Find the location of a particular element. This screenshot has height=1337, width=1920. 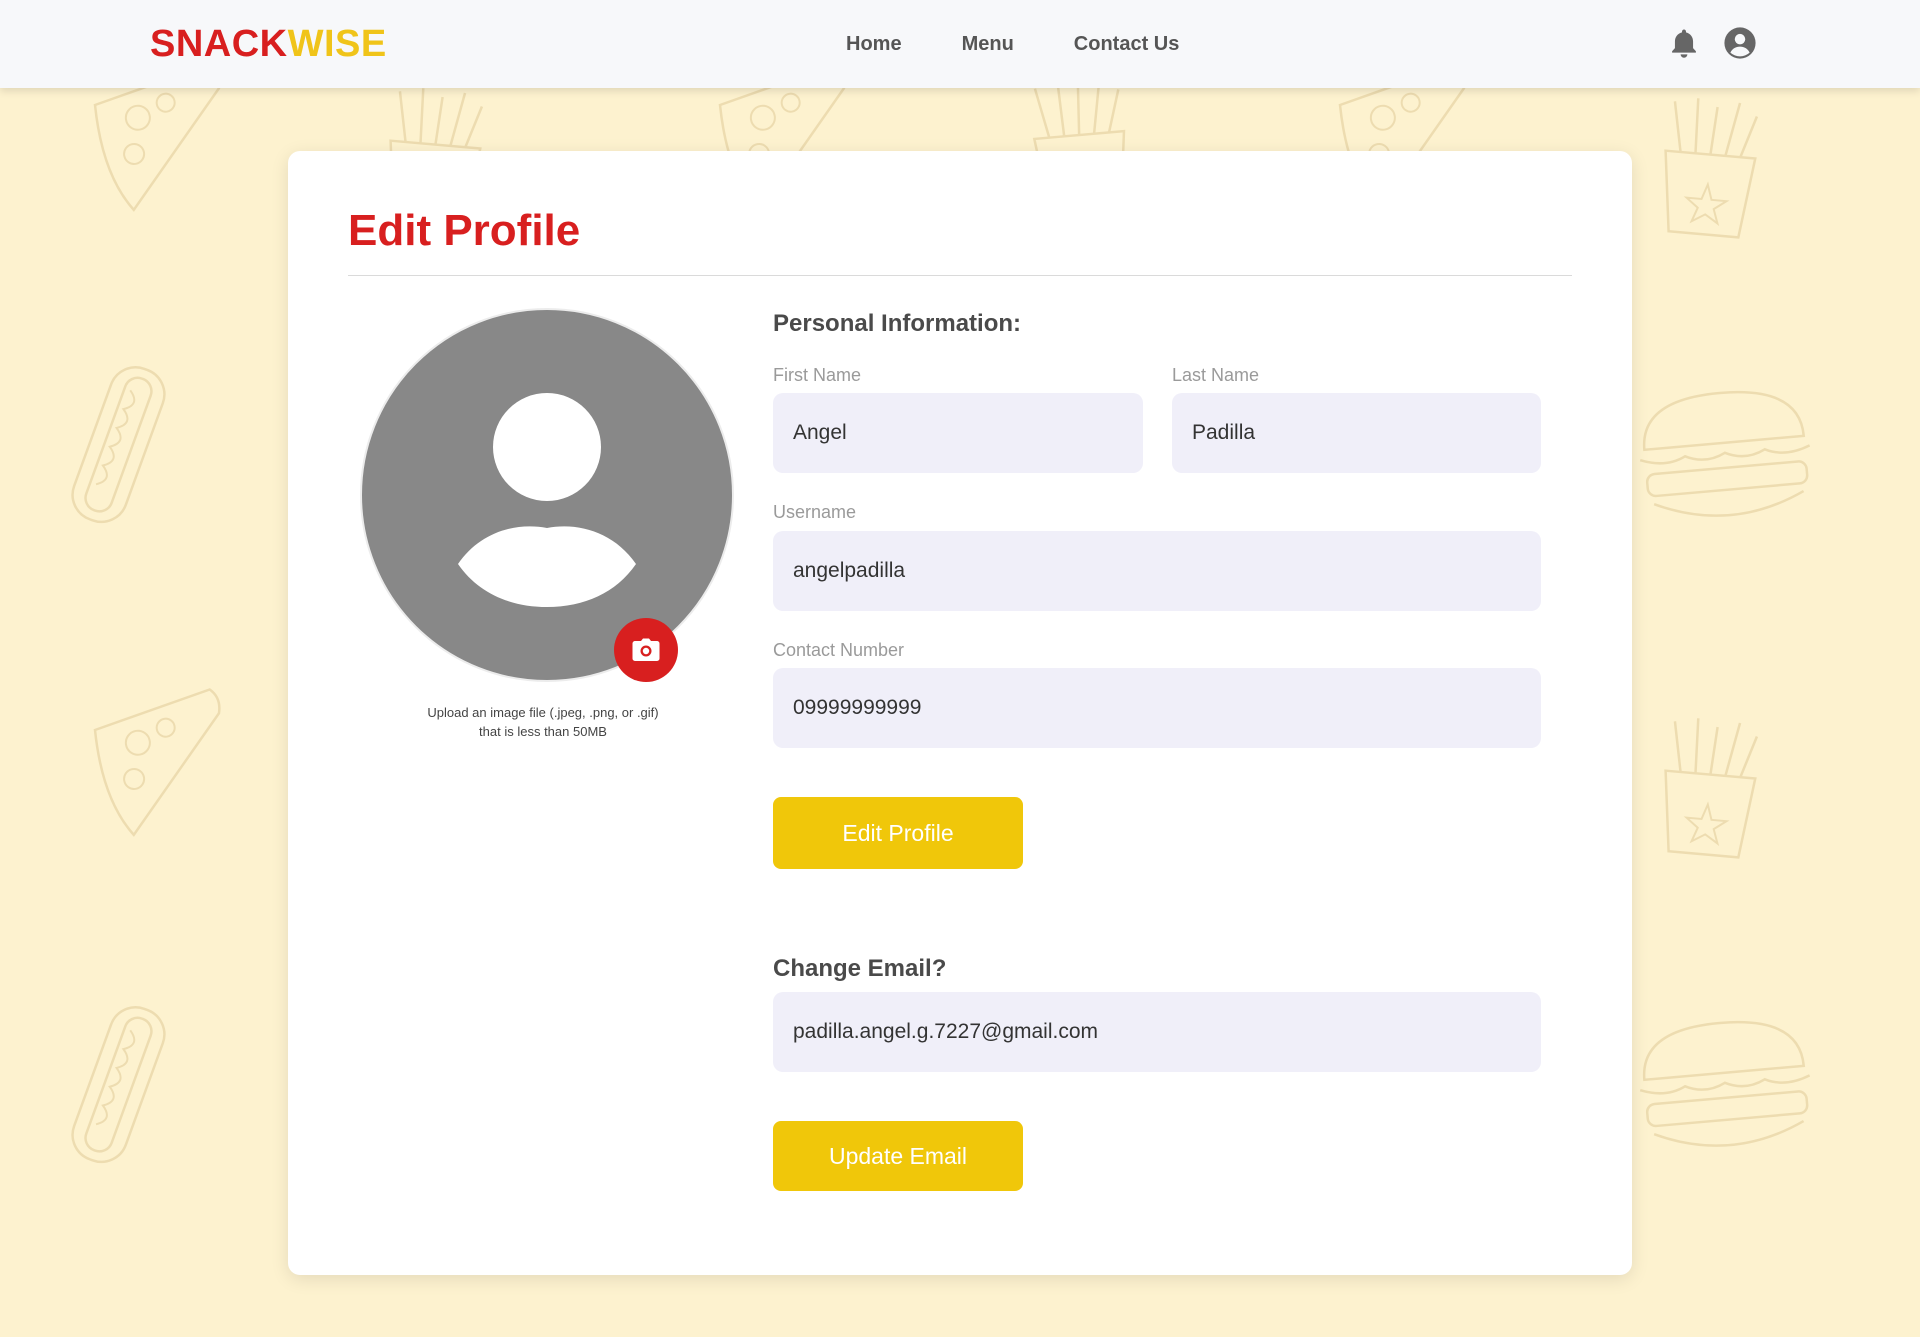

top-navbar: SNACKWISE Home Menu Contact Us is located at coordinates (960, 44).